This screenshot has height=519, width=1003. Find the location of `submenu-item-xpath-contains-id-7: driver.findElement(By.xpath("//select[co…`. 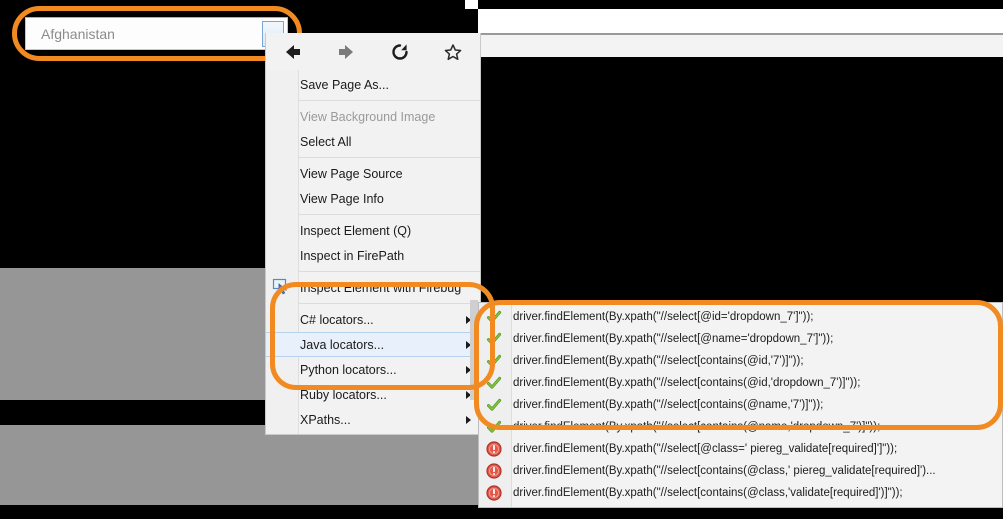

submenu-item-xpath-contains-id-7: driver.findElement(By.xpath("//select[co… is located at coordinates (740, 361).